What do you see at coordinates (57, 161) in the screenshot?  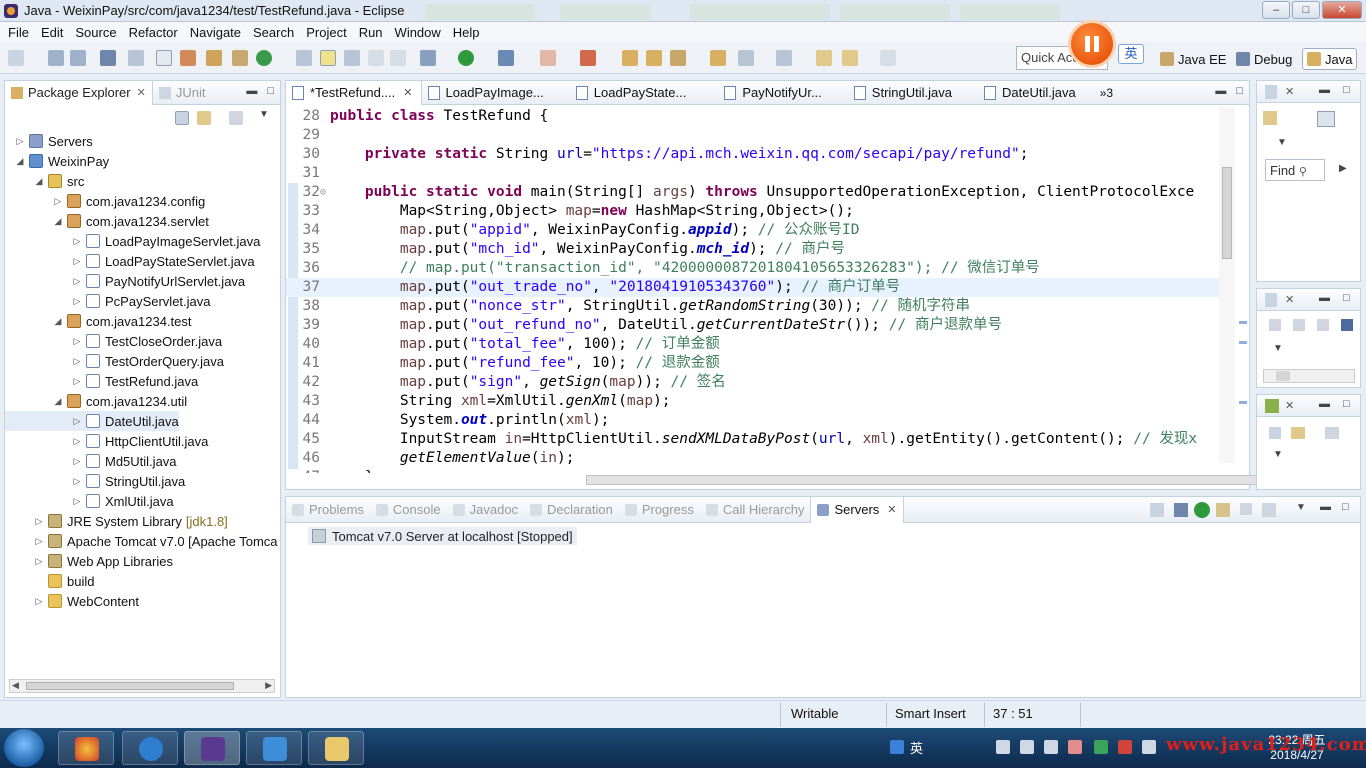 I see `tree-item: ◢ WeixinPay` at bounding box center [57, 161].